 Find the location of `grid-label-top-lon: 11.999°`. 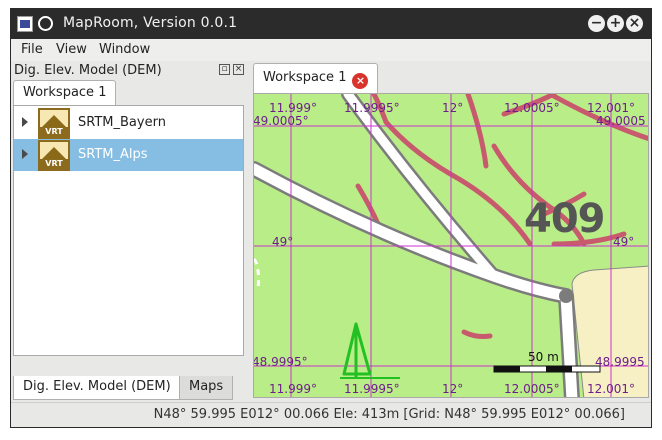

grid-label-top-lon: 11.999° is located at coordinates (293, 108).